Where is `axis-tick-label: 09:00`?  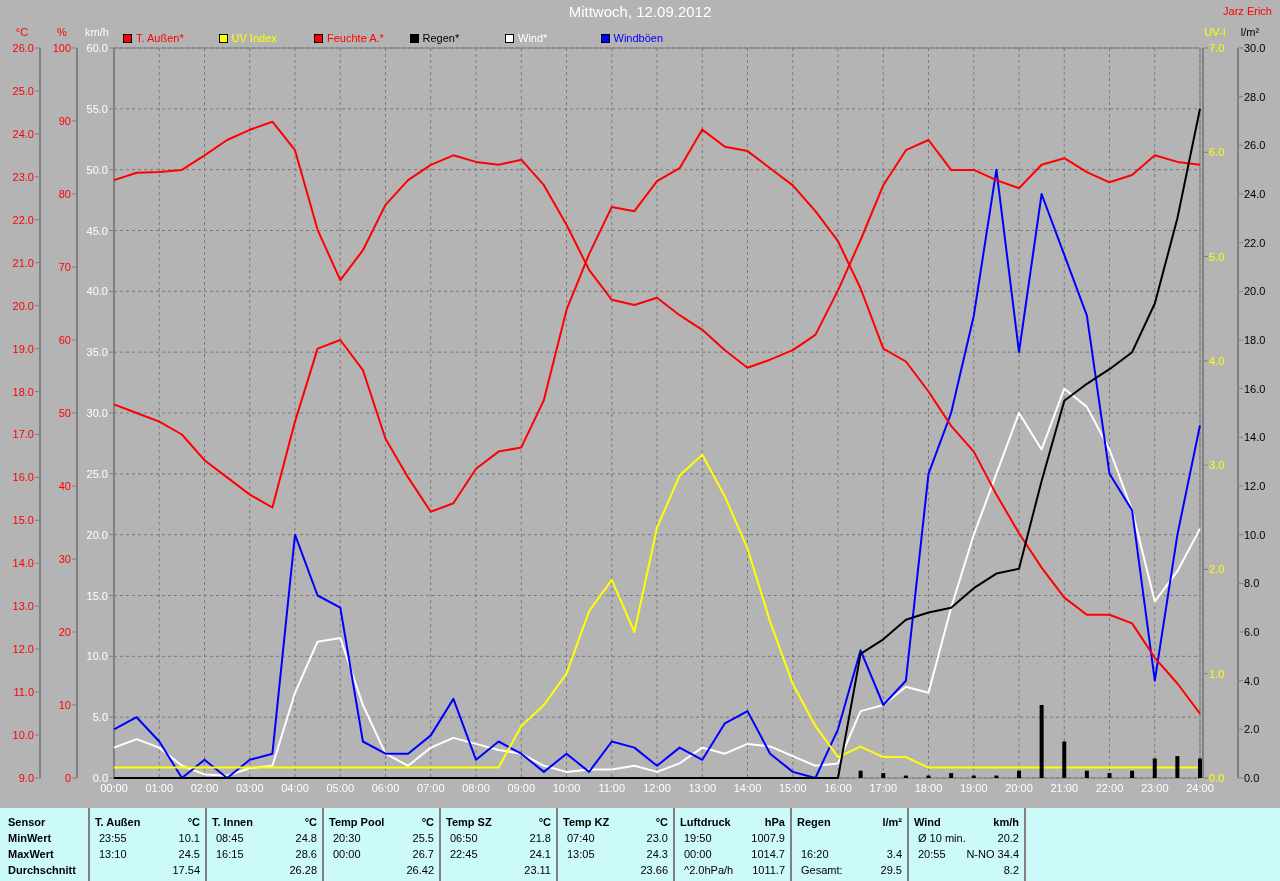
axis-tick-label: 09:00 is located at coordinates (521, 788).